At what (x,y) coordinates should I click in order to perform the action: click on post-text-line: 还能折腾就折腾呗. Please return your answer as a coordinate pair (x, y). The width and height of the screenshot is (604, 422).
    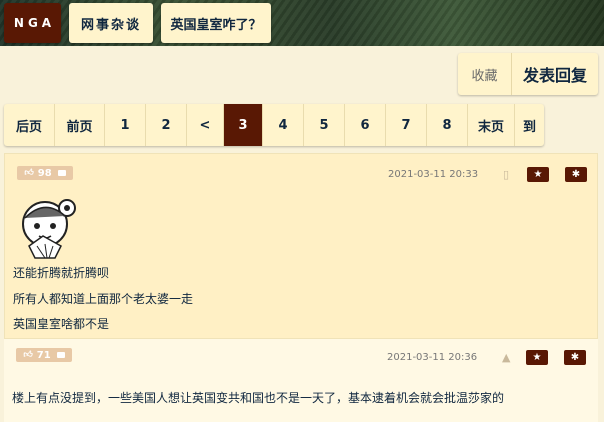
    Looking at the image, I should click on (61, 273).